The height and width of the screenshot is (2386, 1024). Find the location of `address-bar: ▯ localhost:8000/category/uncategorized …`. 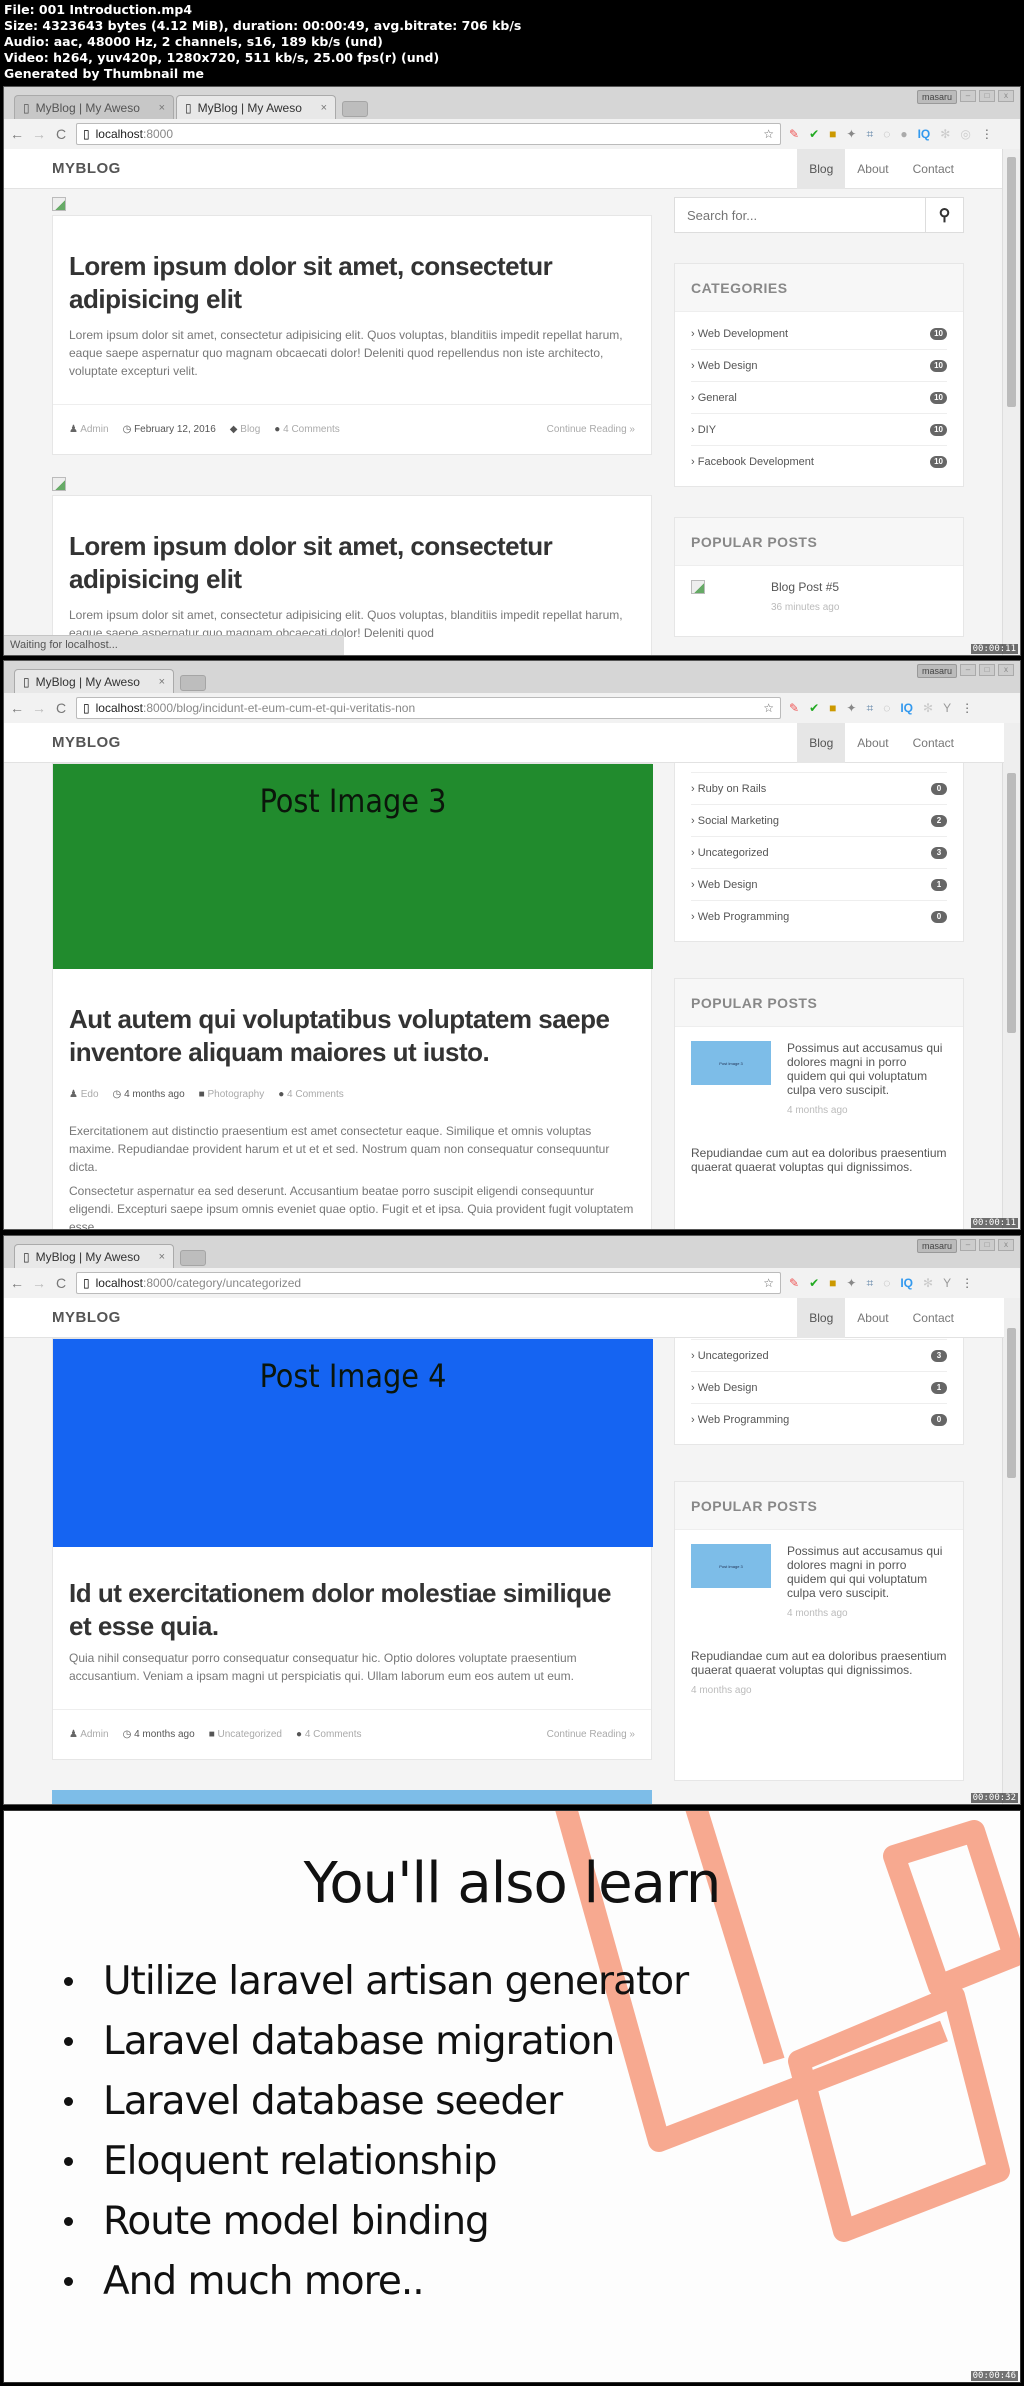

address-bar: ▯ localhost:8000/category/uncategorized … is located at coordinates (428, 1283).